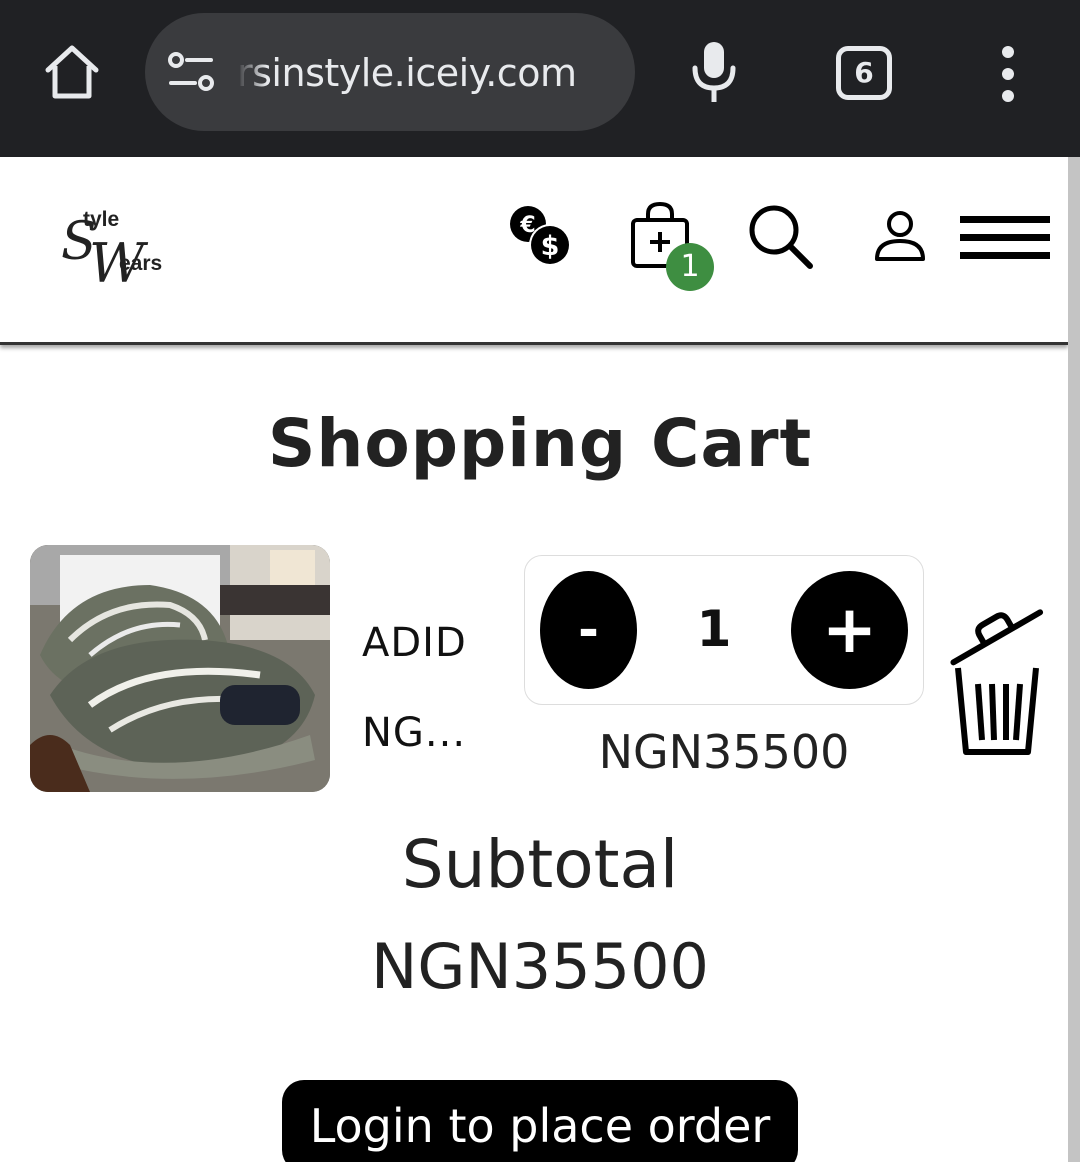 This screenshot has width=1080, height=1162. What do you see at coordinates (724, 752) in the screenshot?
I see `item-price: NGN35500` at bounding box center [724, 752].